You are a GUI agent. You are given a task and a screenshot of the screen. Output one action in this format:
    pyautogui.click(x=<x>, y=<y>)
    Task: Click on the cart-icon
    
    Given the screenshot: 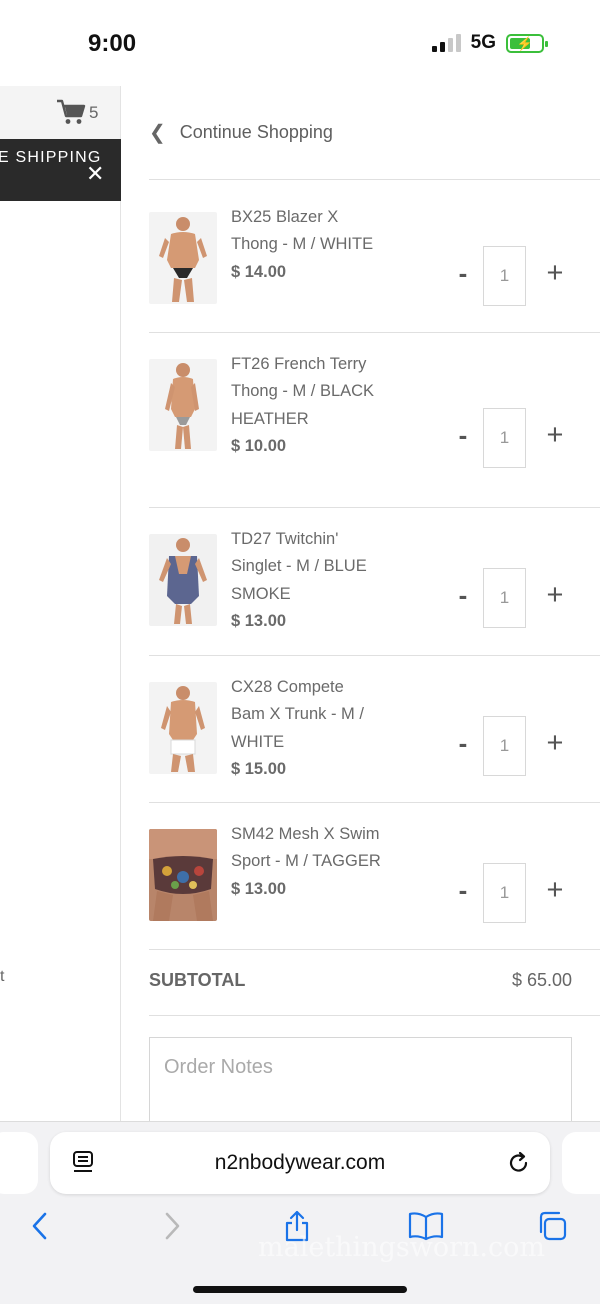 What is the action you would take?
    pyautogui.click(x=71, y=112)
    